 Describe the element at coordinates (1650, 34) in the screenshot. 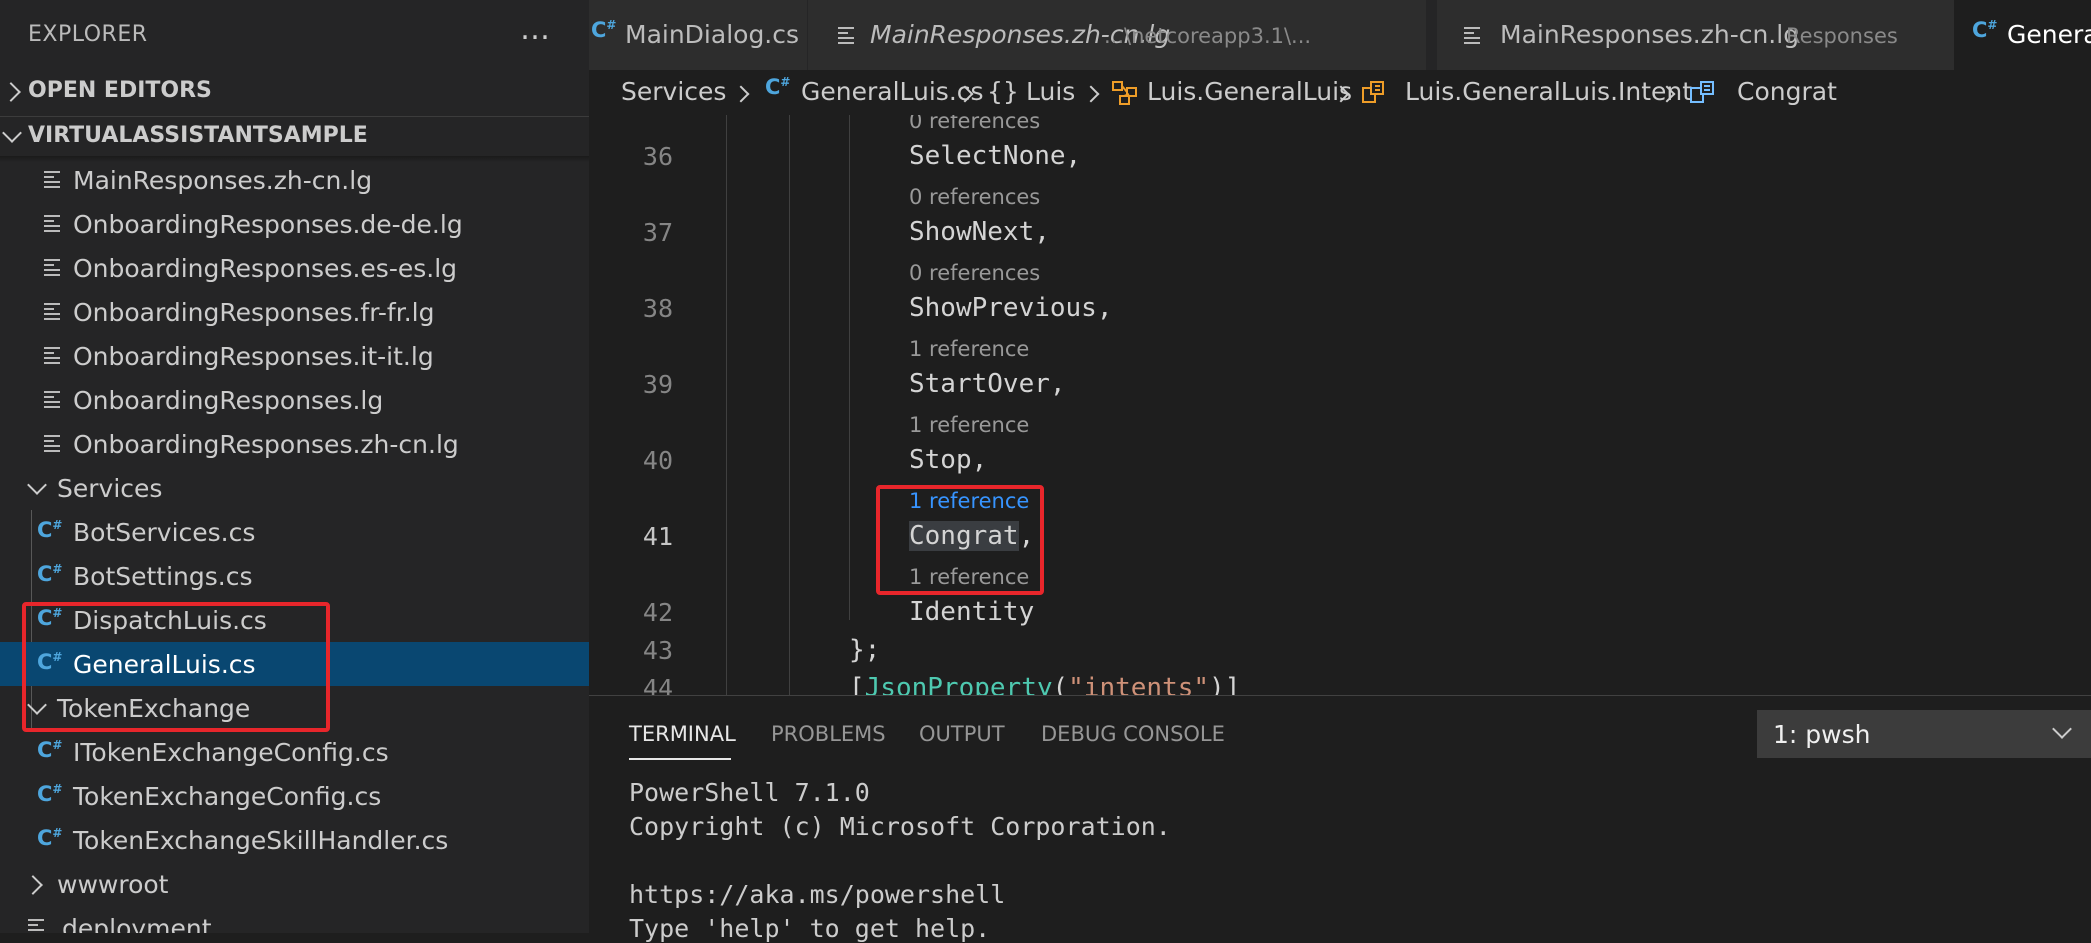

I see `tab-label: MainResponses.zh-cn.lg` at that location.